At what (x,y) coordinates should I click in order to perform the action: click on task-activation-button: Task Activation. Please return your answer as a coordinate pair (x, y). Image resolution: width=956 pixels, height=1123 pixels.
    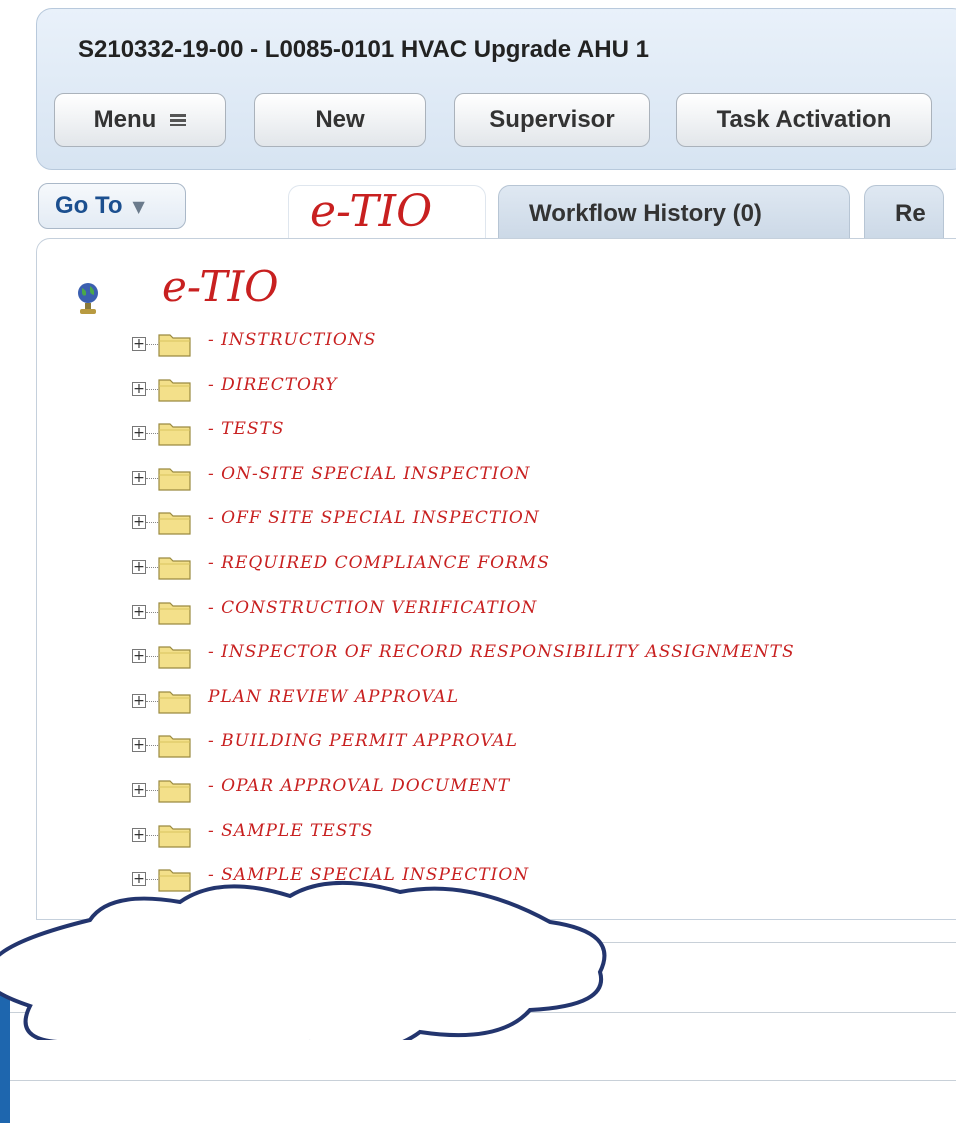
    Looking at the image, I should click on (804, 120).